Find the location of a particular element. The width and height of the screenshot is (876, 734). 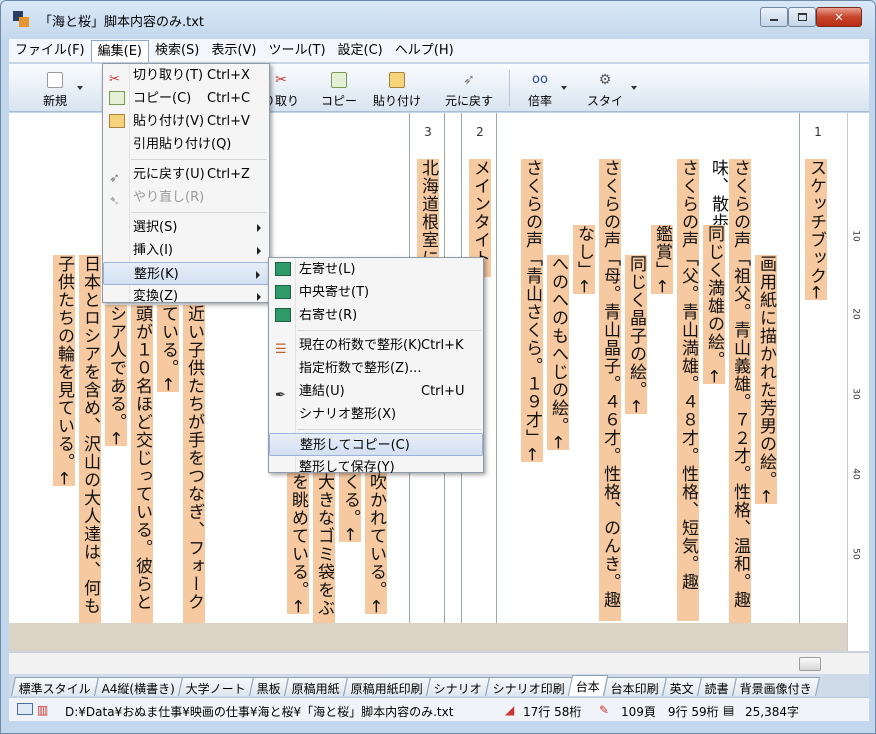

menu-item-align-left: 左寄せ(L) is located at coordinates (376, 269).